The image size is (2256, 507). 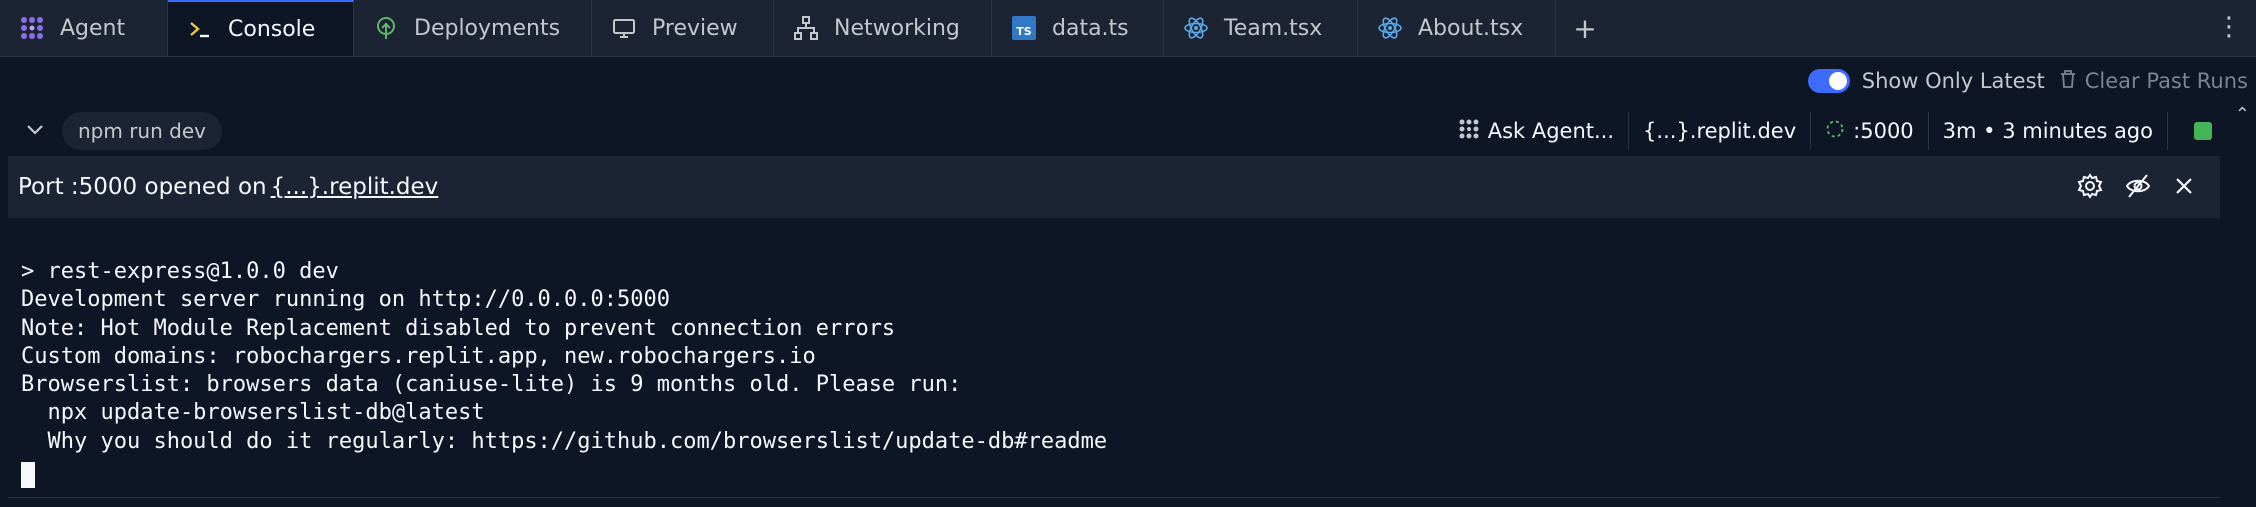 What do you see at coordinates (200, 29) in the screenshot?
I see `terminal-icon` at bounding box center [200, 29].